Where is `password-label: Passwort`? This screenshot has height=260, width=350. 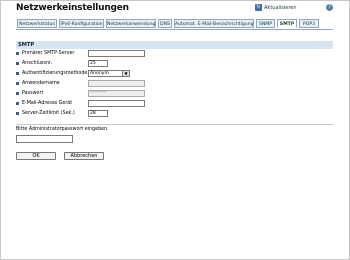 password-label: Passwort is located at coordinates (33, 93).